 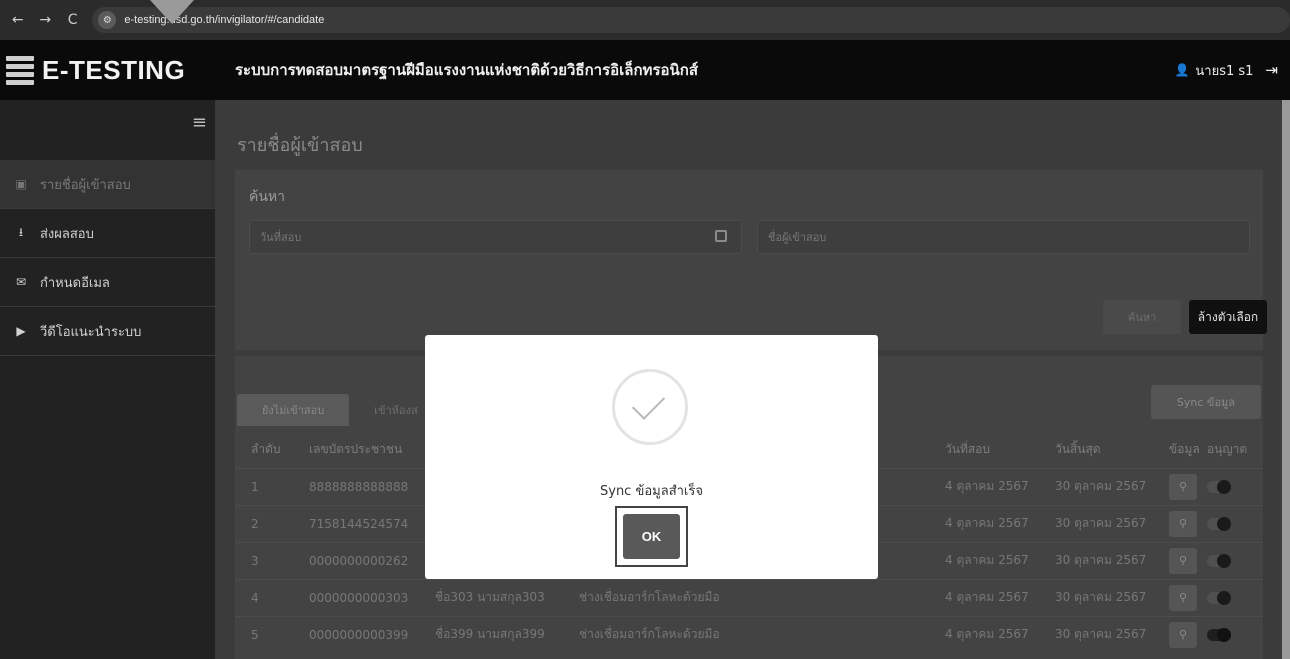 I want to click on contact-card-icon: ▣, so click(x=21, y=184).